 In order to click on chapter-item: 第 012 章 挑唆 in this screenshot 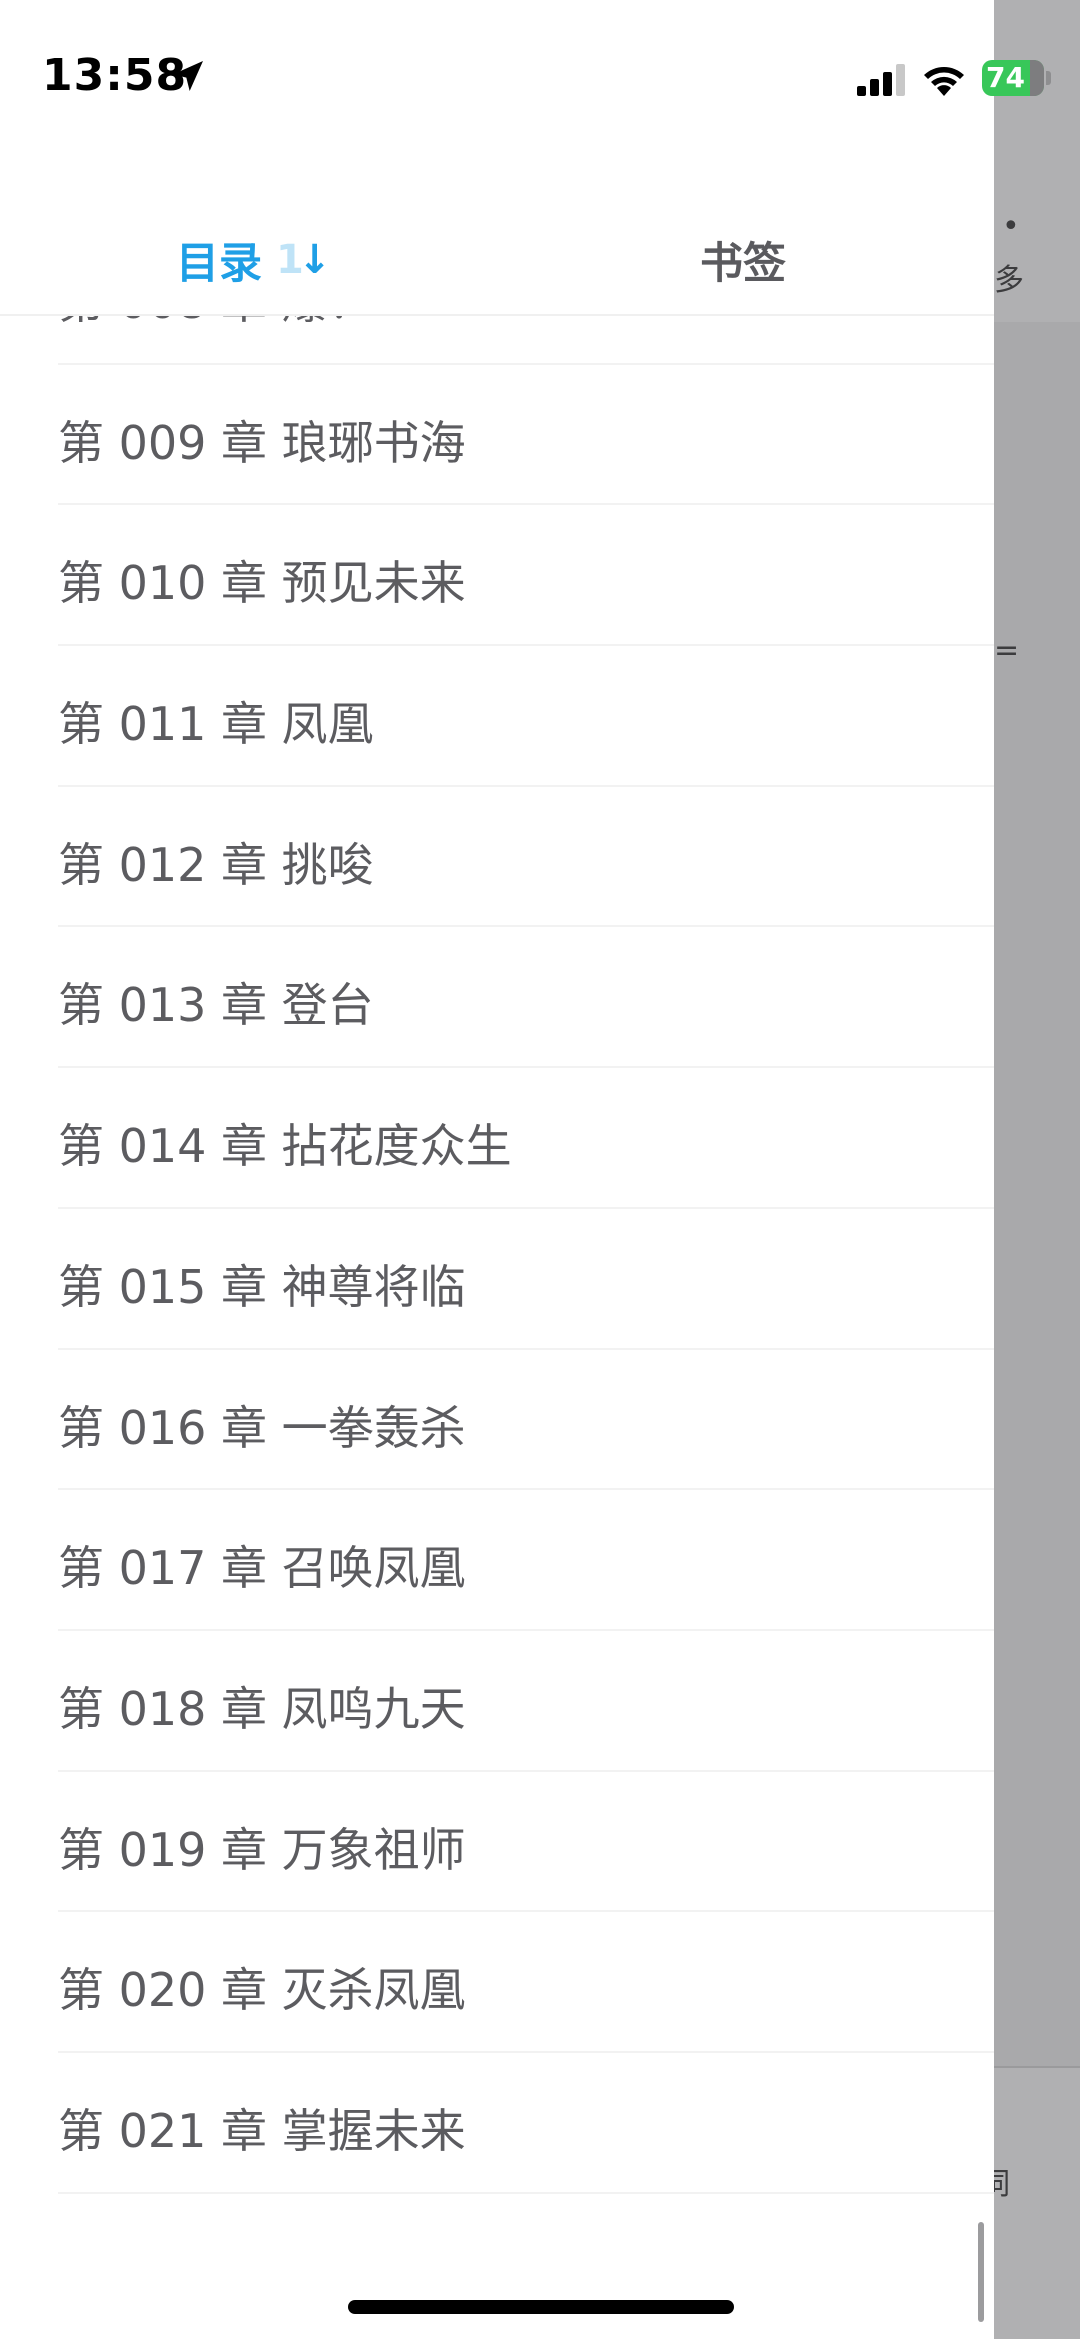, I will do `click(526, 857)`.